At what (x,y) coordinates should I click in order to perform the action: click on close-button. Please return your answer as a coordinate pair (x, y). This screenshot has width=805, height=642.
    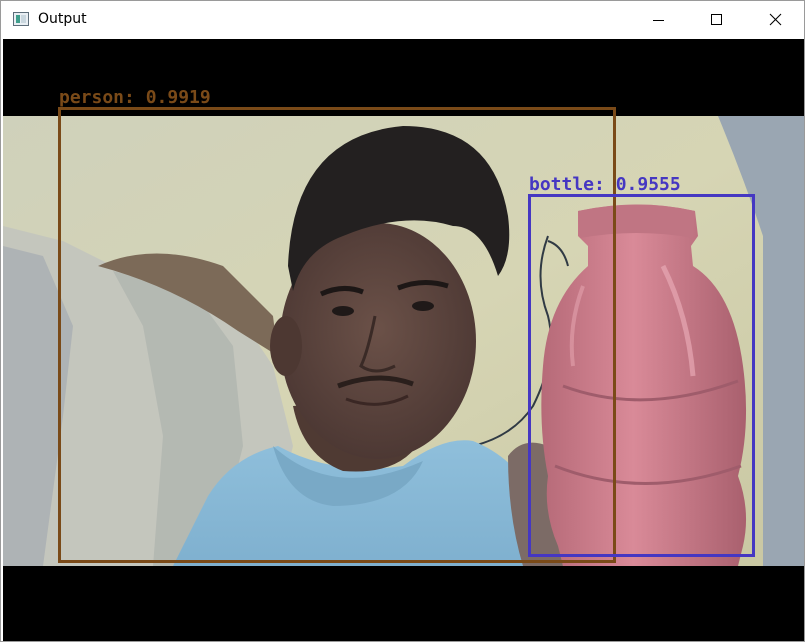
    Looking at the image, I should click on (775, 20).